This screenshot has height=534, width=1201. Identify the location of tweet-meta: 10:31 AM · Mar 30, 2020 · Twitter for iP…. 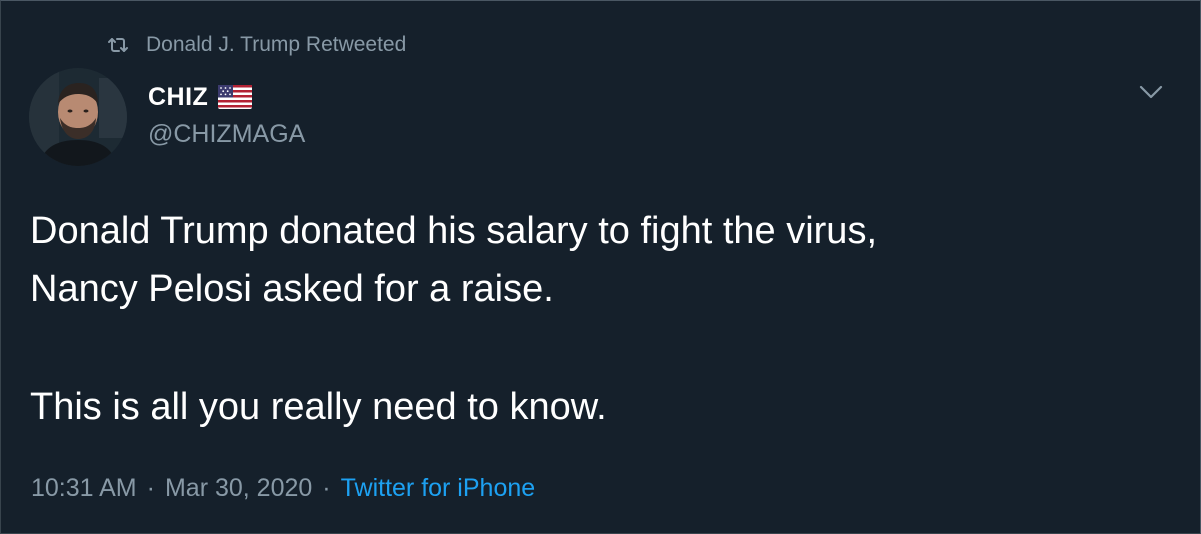
(283, 488).